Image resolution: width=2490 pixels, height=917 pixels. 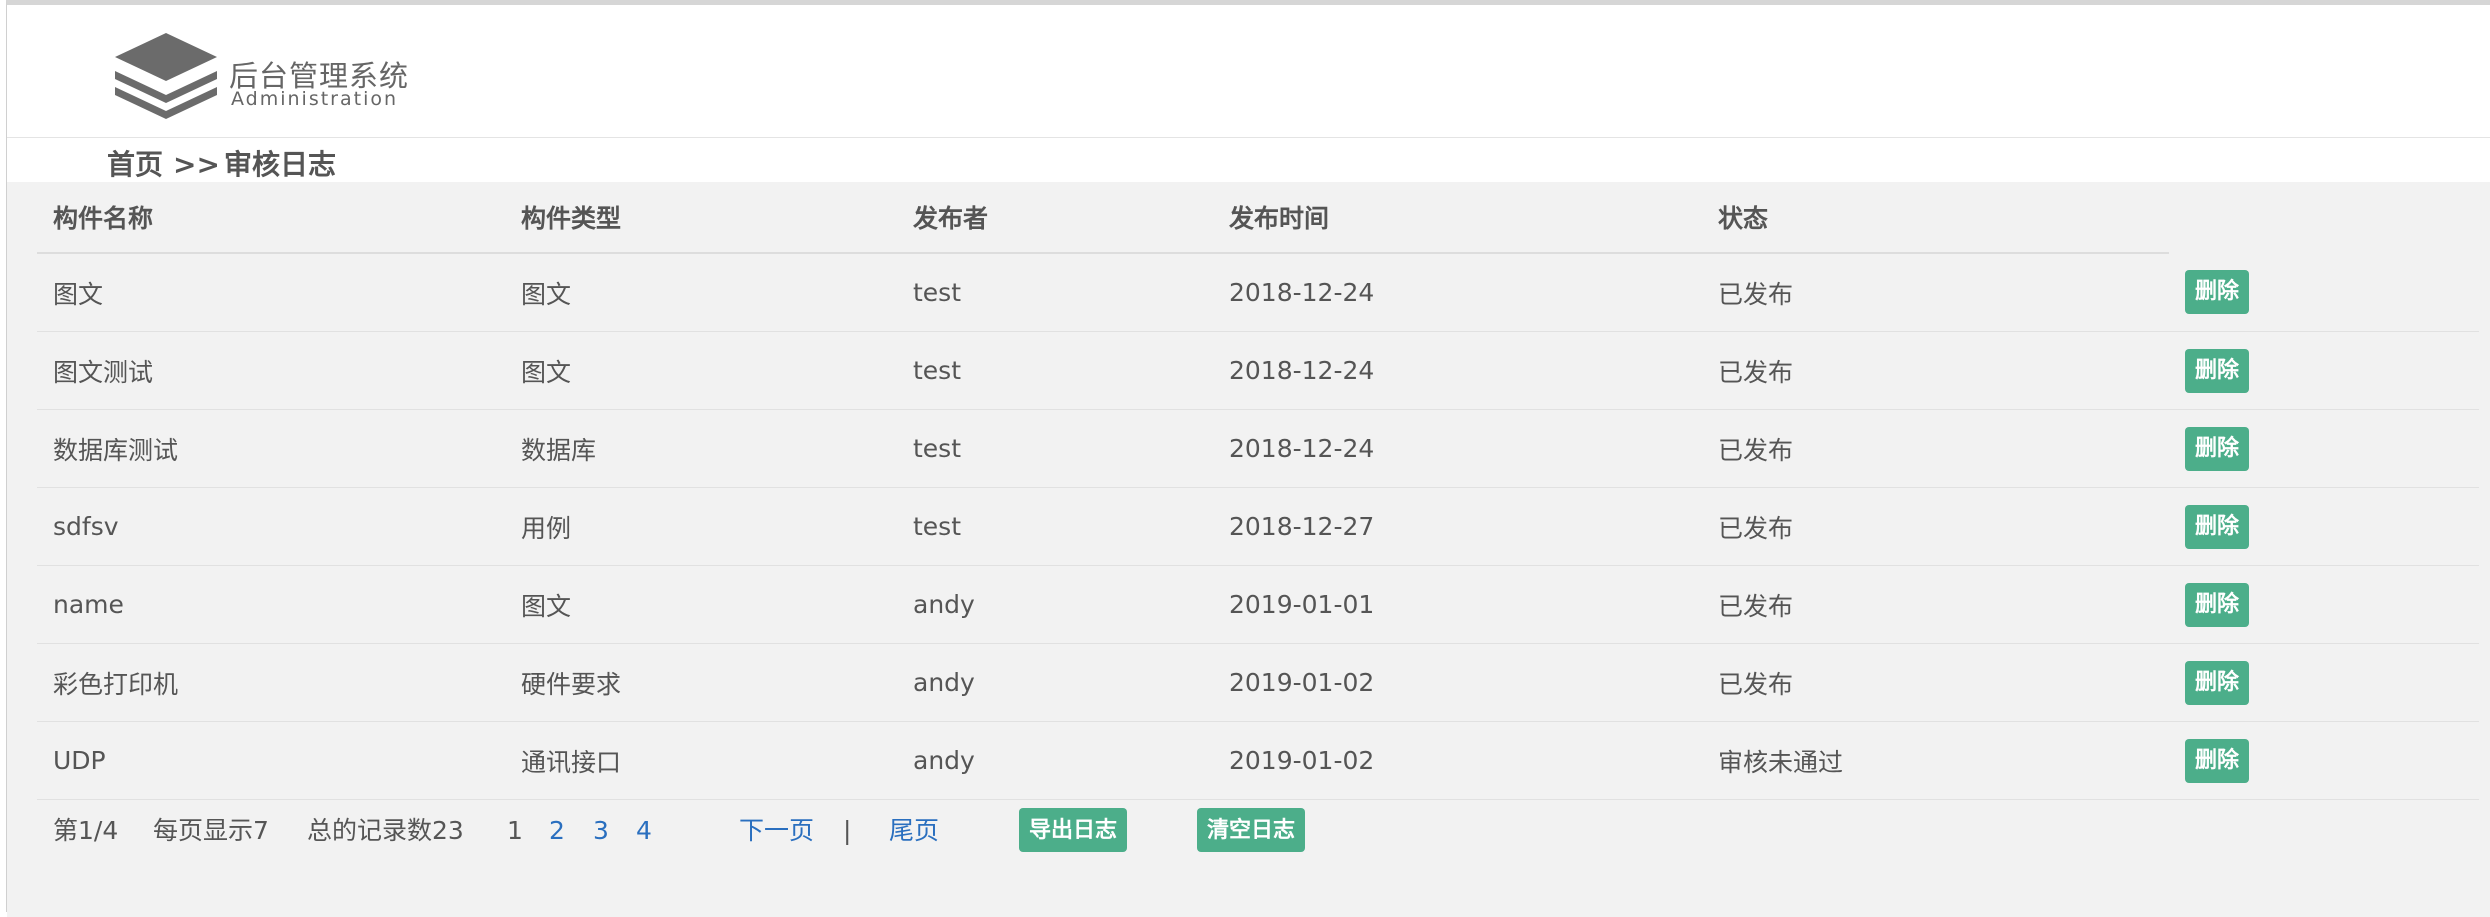 I want to click on table-header-row: 构件名称 构件类型 发布者 发布时间 状态, so click(x=1258, y=218).